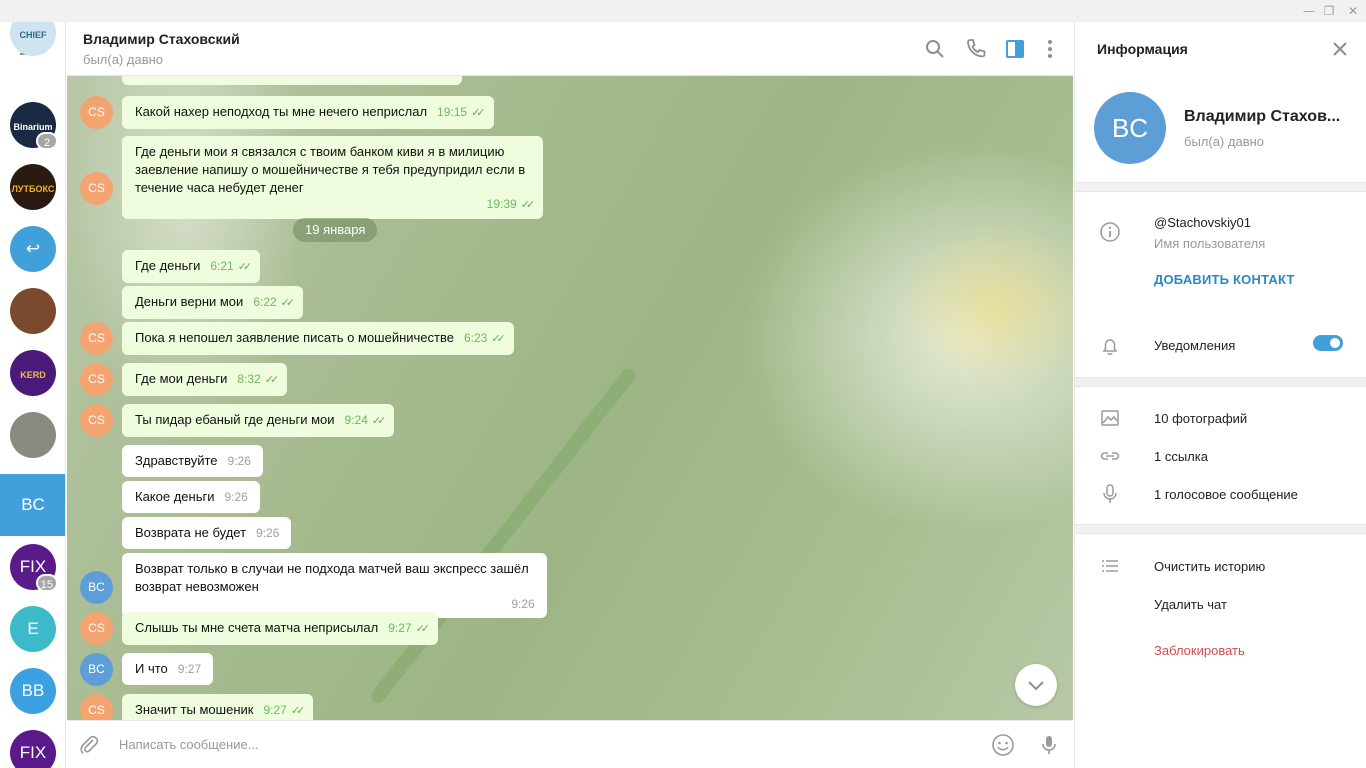 The height and width of the screenshot is (768, 1366). I want to click on shared-links-link: 1 ссылка, so click(1181, 456).